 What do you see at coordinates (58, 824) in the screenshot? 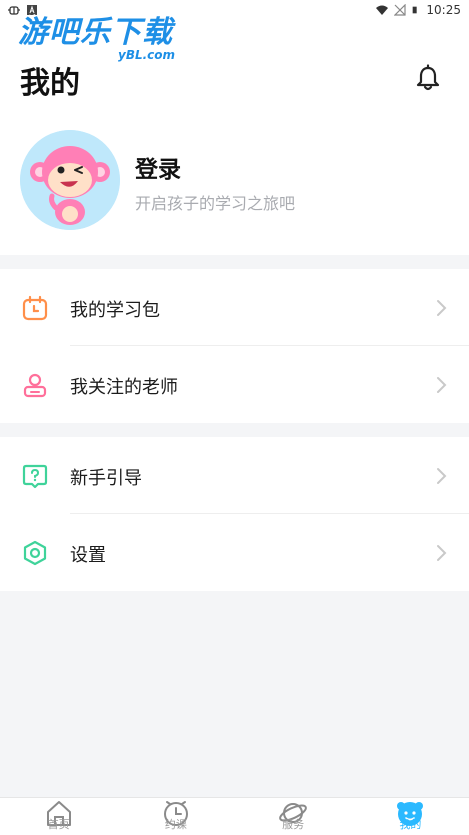
I see `tab-label: 首页` at bounding box center [58, 824].